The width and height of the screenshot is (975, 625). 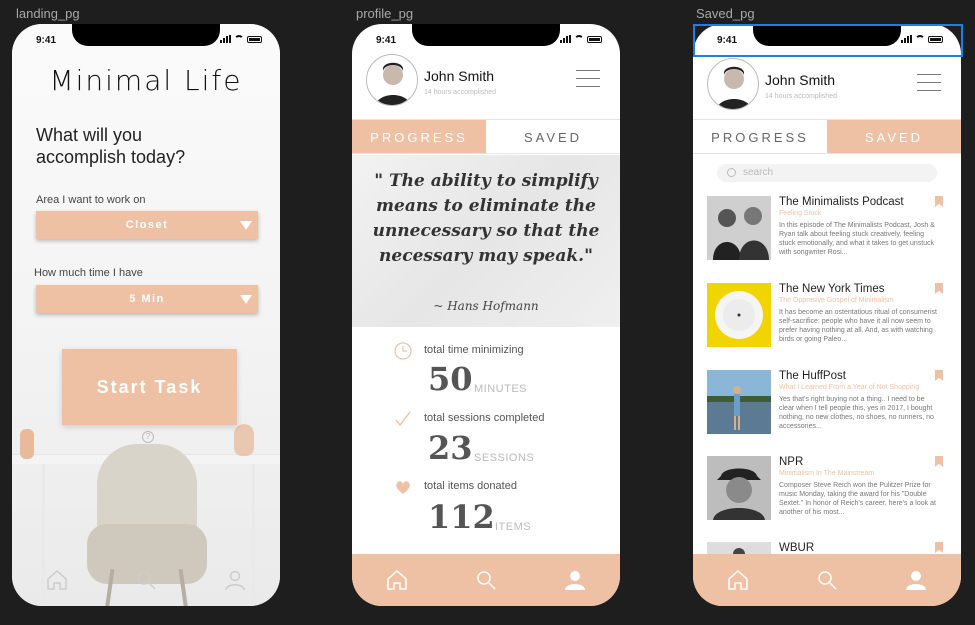 I want to click on saved-item-title: The Minimalists Podcast, so click(x=841, y=202).